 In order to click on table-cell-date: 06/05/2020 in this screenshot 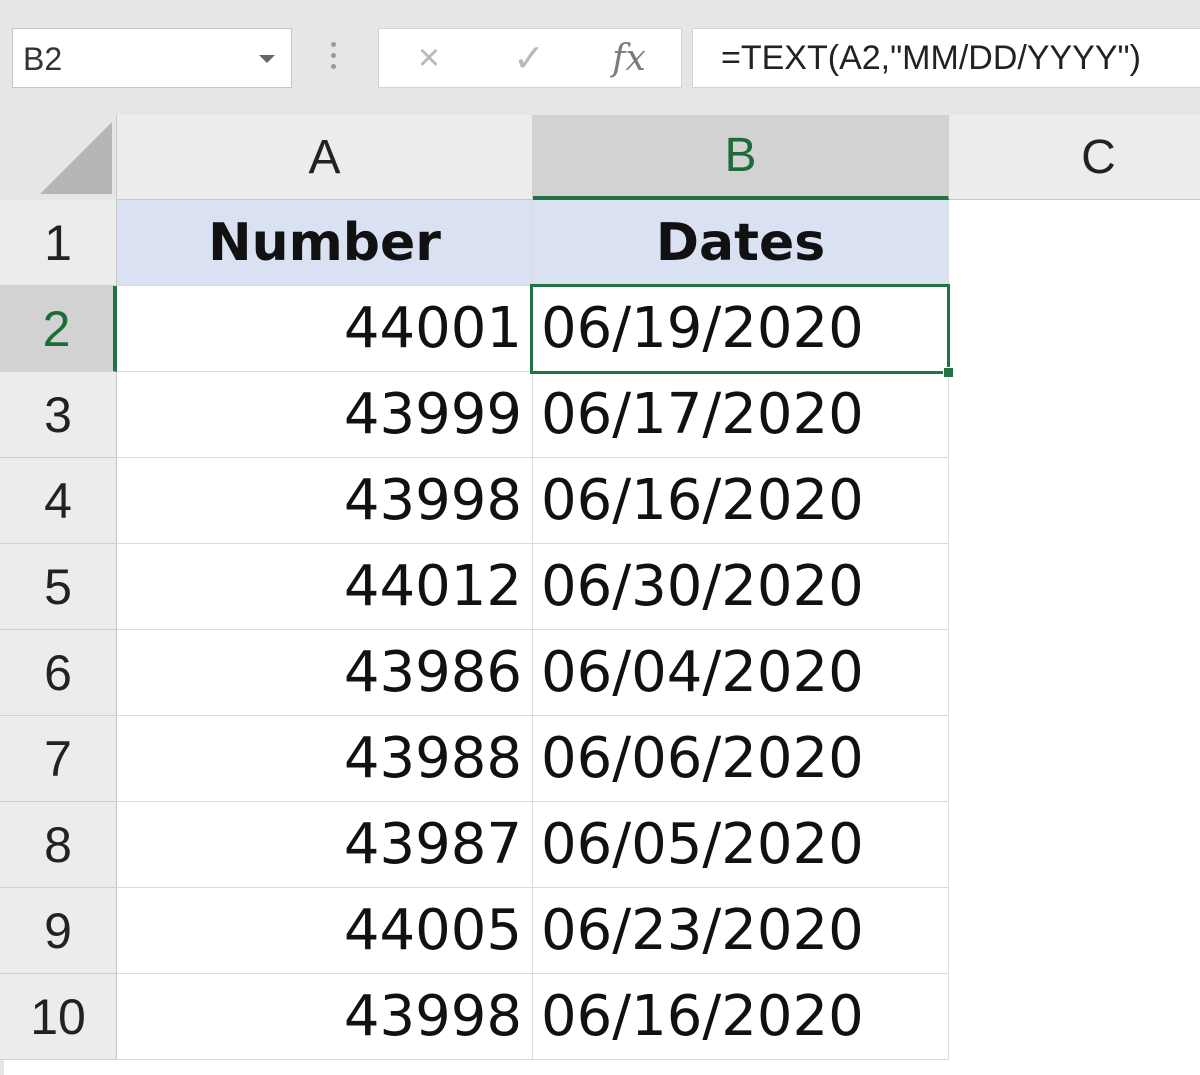, I will do `click(741, 845)`.